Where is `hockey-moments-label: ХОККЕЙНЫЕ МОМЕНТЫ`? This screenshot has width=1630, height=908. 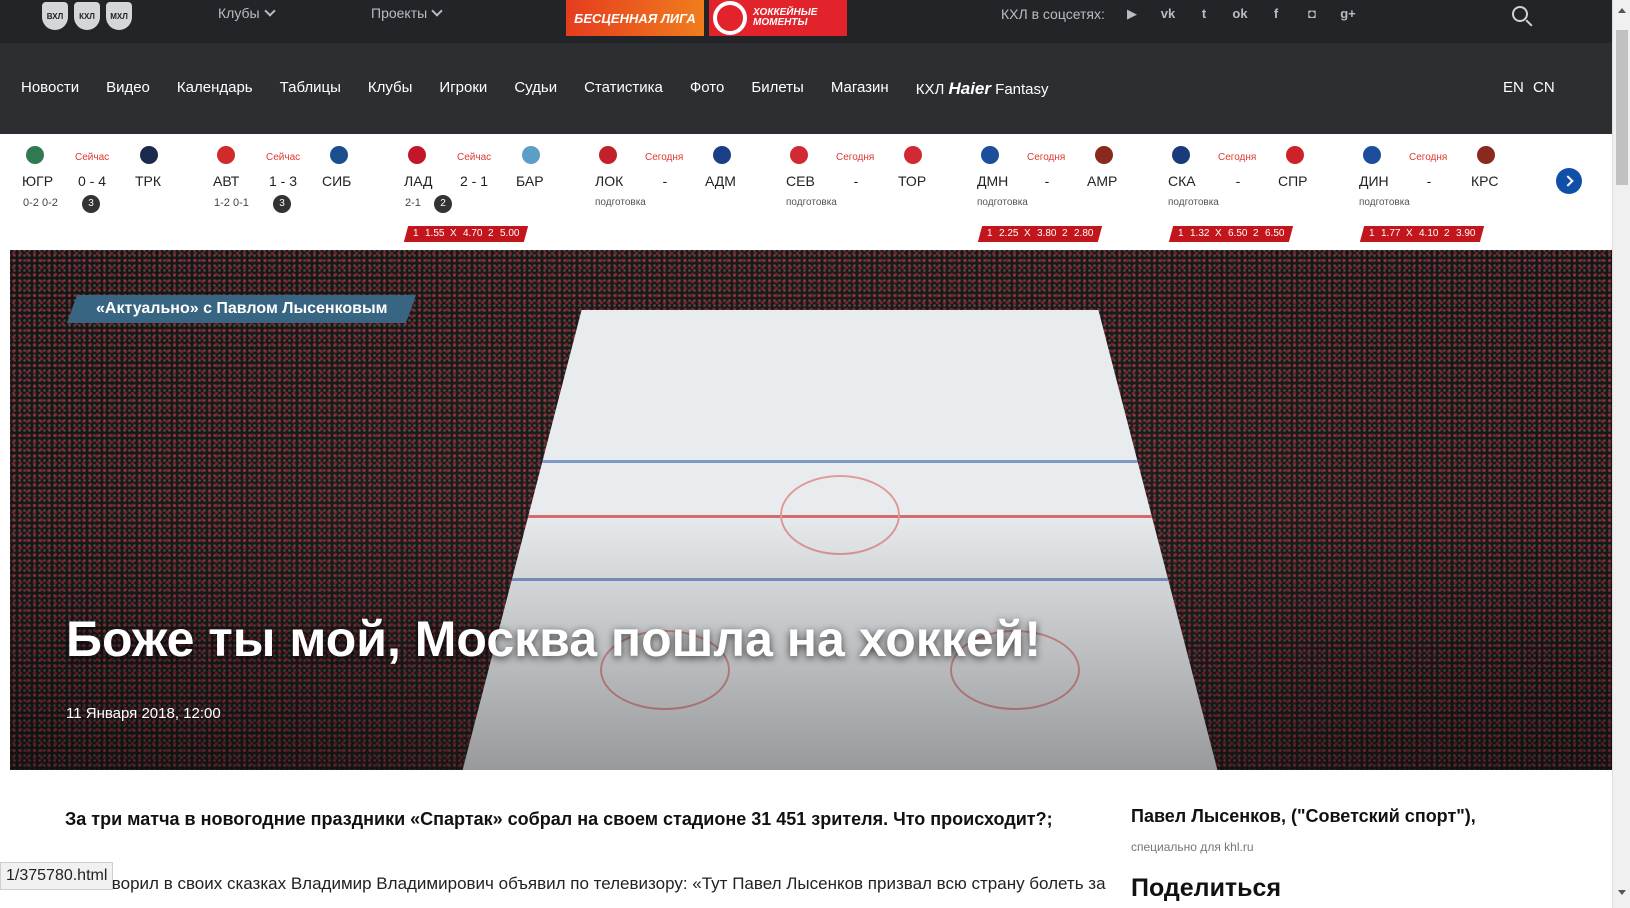 hockey-moments-label: ХОККЕЙНЫЕ МОМЕНТЫ is located at coordinates (785, 17).